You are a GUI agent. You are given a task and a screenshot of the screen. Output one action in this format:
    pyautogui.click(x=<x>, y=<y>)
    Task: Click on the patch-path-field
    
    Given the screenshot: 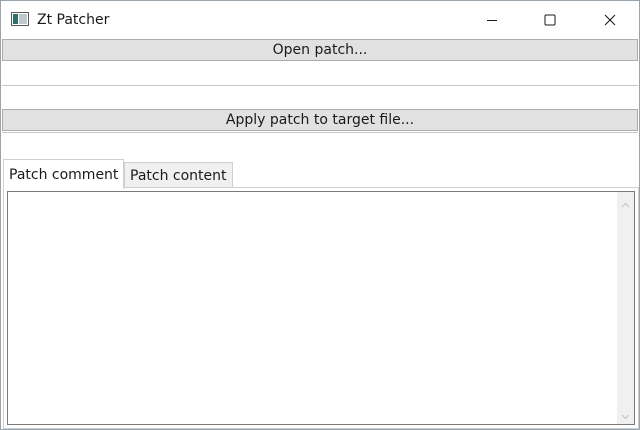 What is the action you would take?
    pyautogui.click(x=320, y=74)
    